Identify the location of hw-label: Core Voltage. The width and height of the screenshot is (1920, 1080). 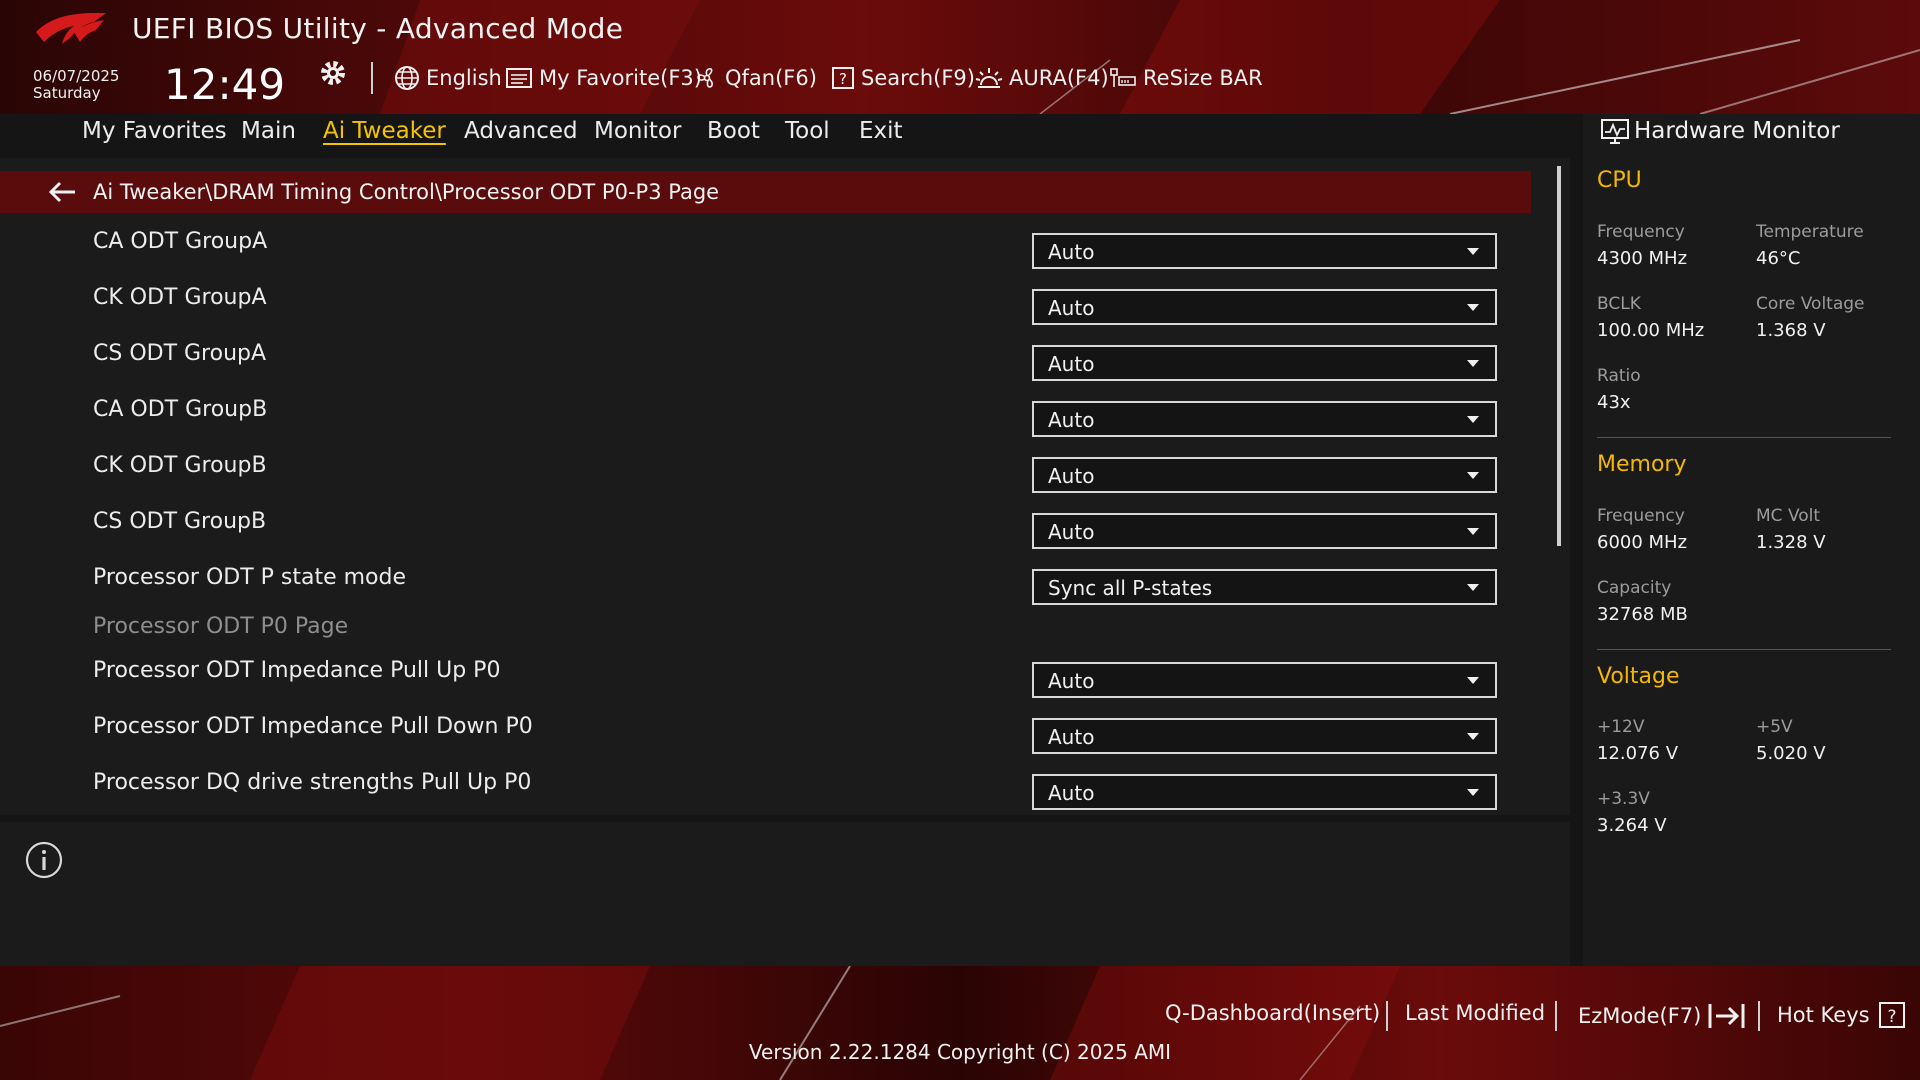
(1810, 304).